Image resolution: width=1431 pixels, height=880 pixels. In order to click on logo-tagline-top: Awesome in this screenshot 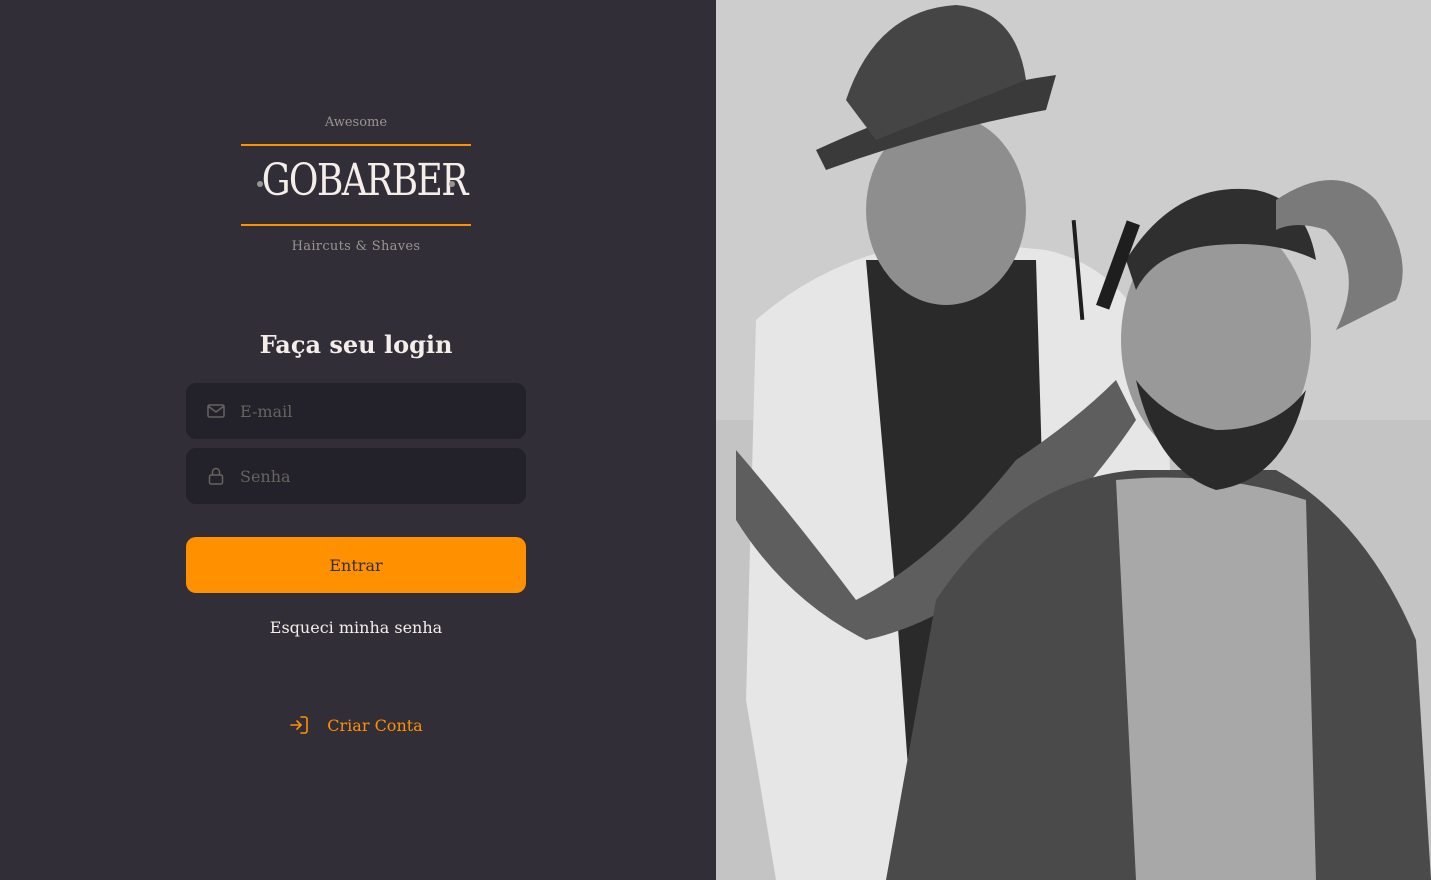, I will do `click(356, 122)`.